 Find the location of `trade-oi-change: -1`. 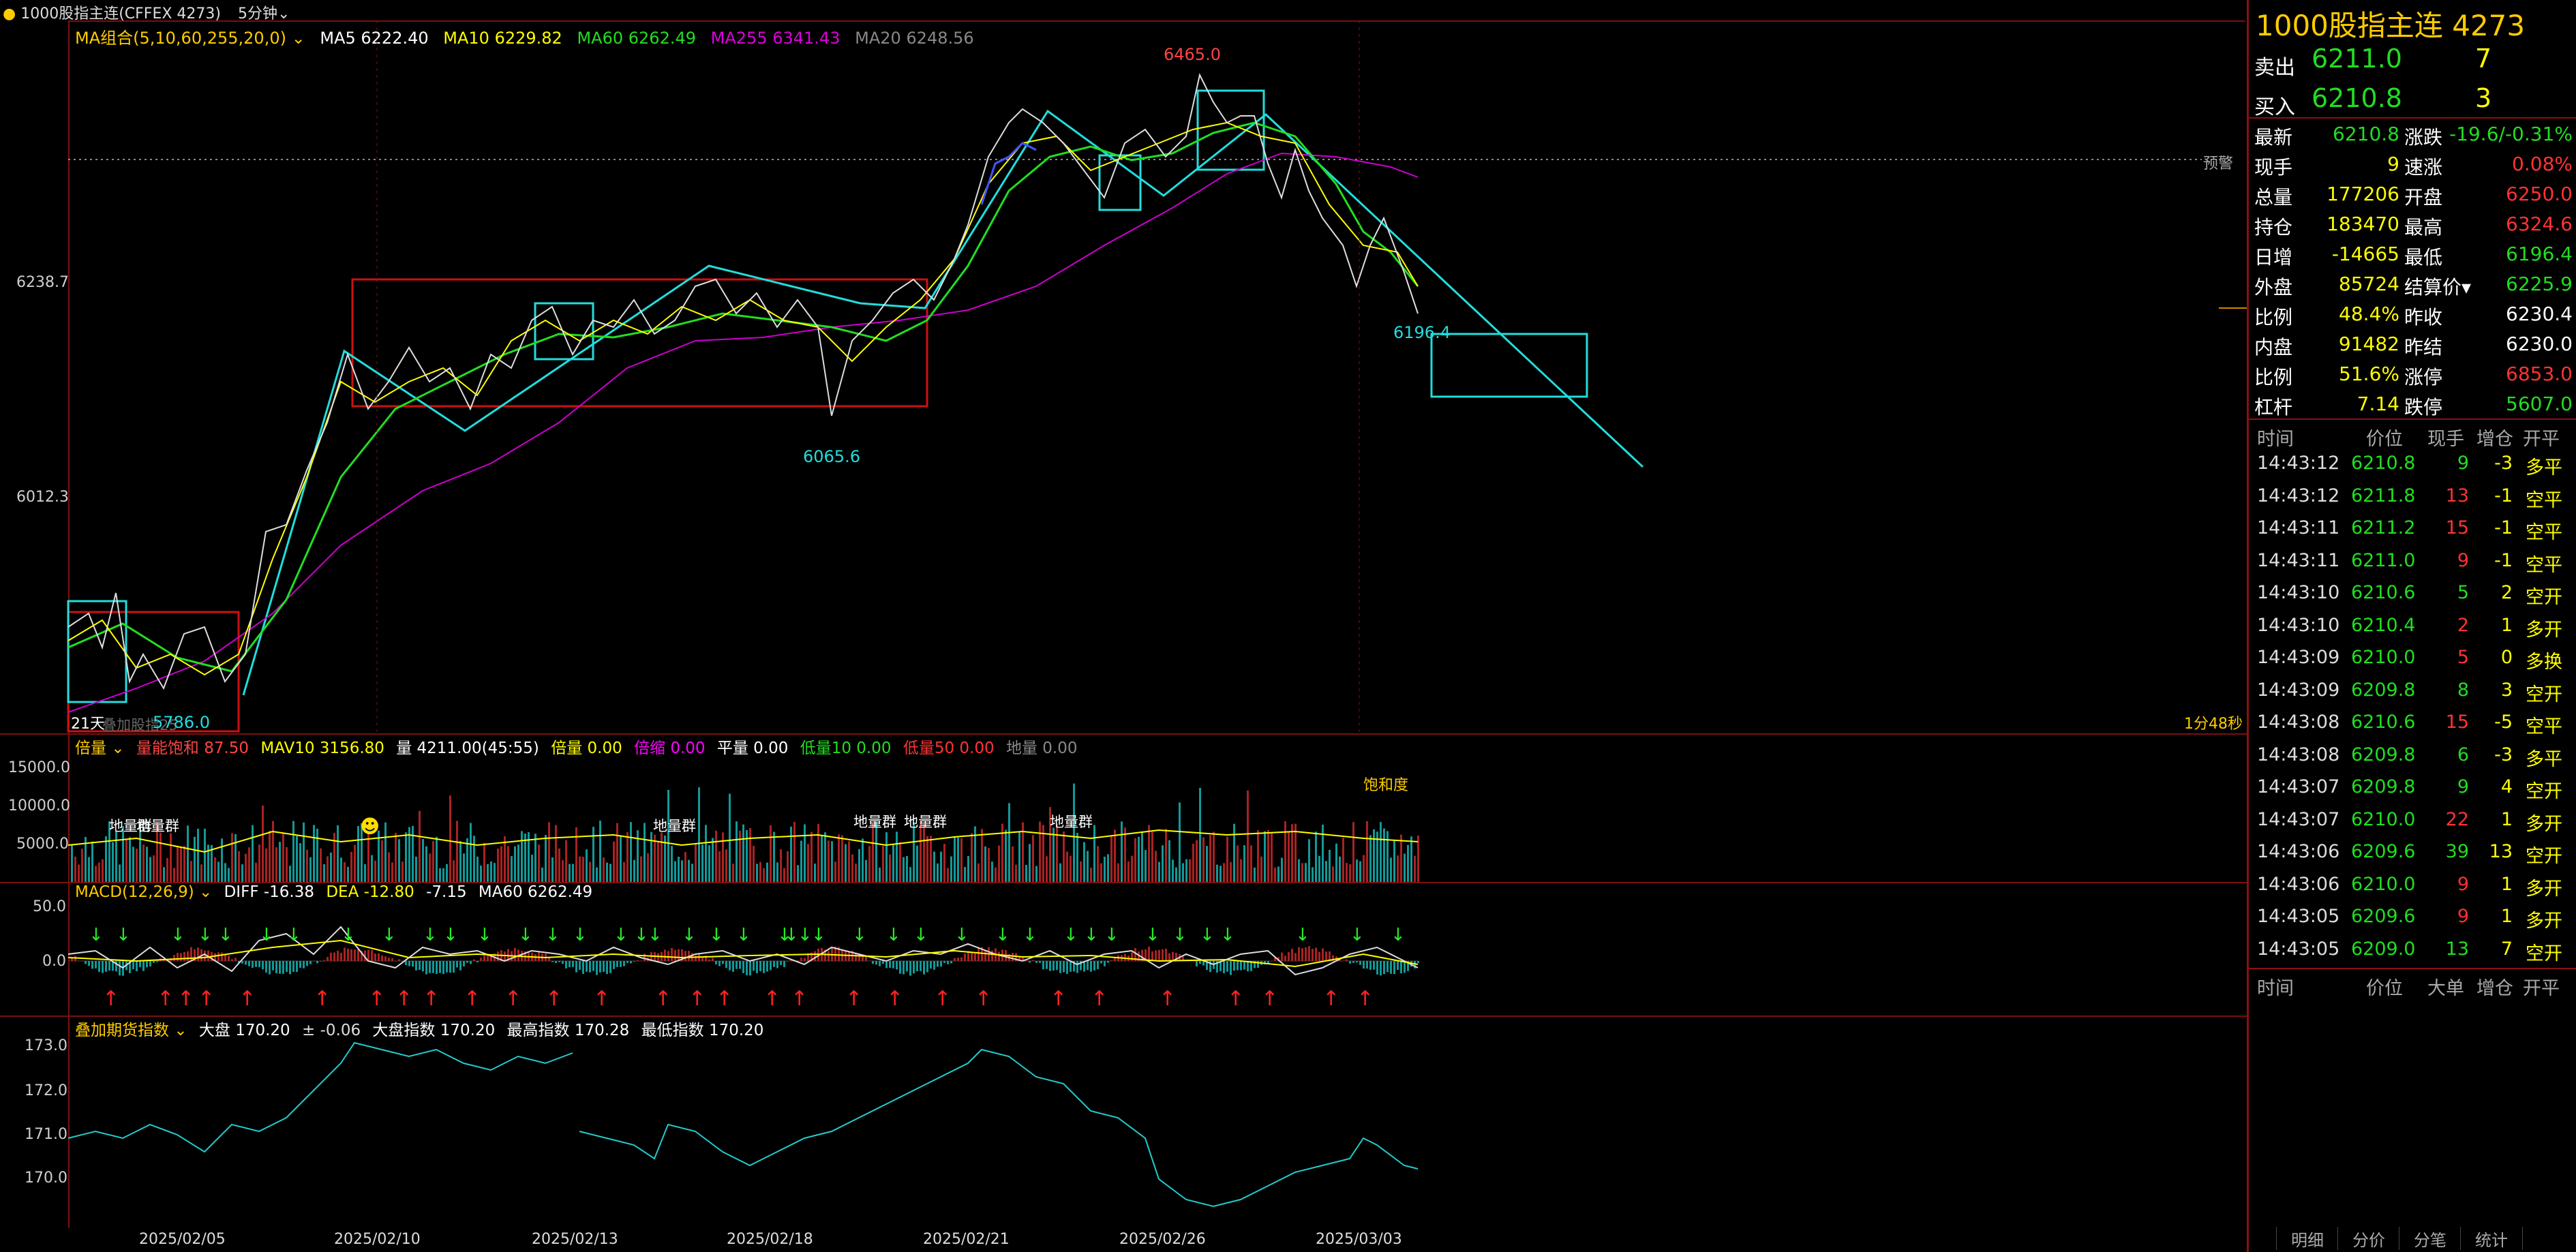

trade-oi-change: -1 is located at coordinates (2503, 560).